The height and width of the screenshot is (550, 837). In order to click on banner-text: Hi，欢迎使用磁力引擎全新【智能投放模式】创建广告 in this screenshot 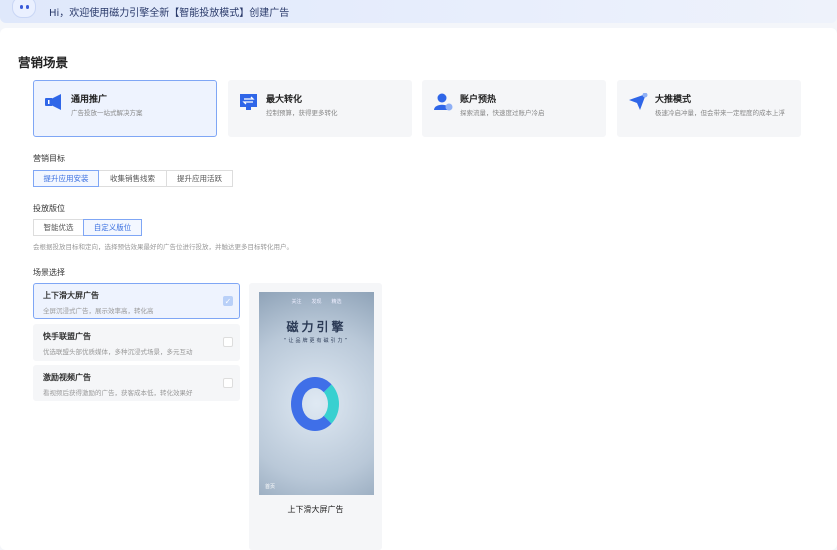, I will do `click(169, 13)`.